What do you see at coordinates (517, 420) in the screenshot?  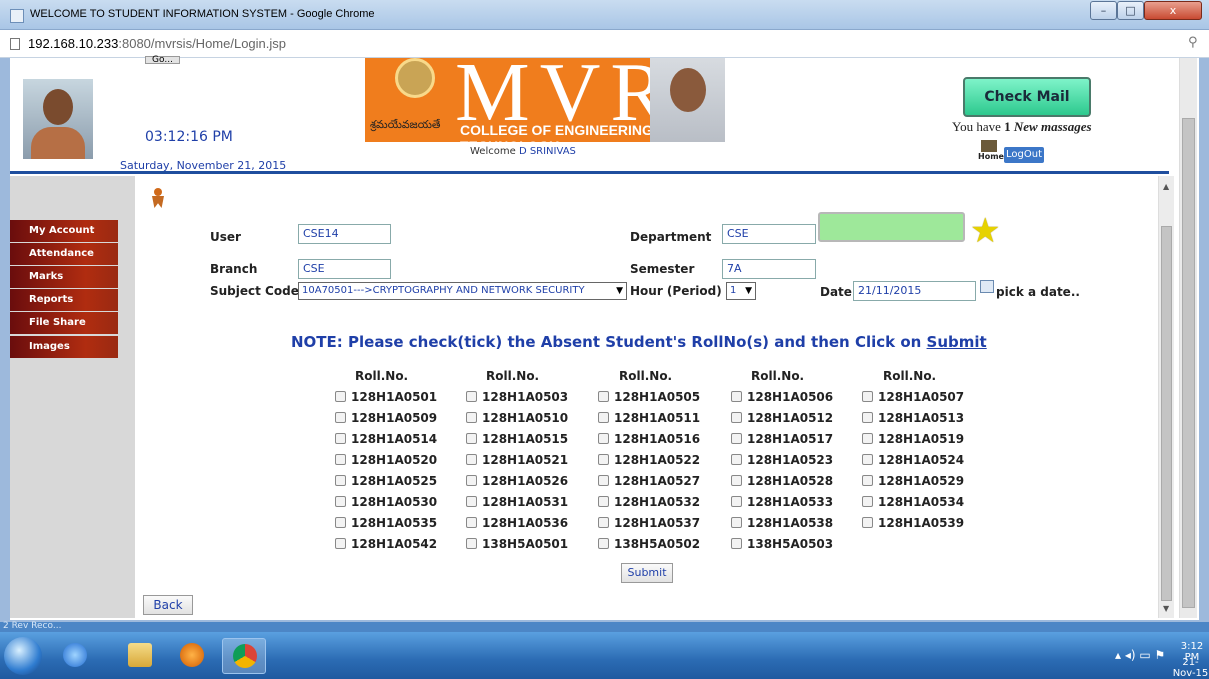 I see `roll-checkbox-item: 128H1A0510` at bounding box center [517, 420].